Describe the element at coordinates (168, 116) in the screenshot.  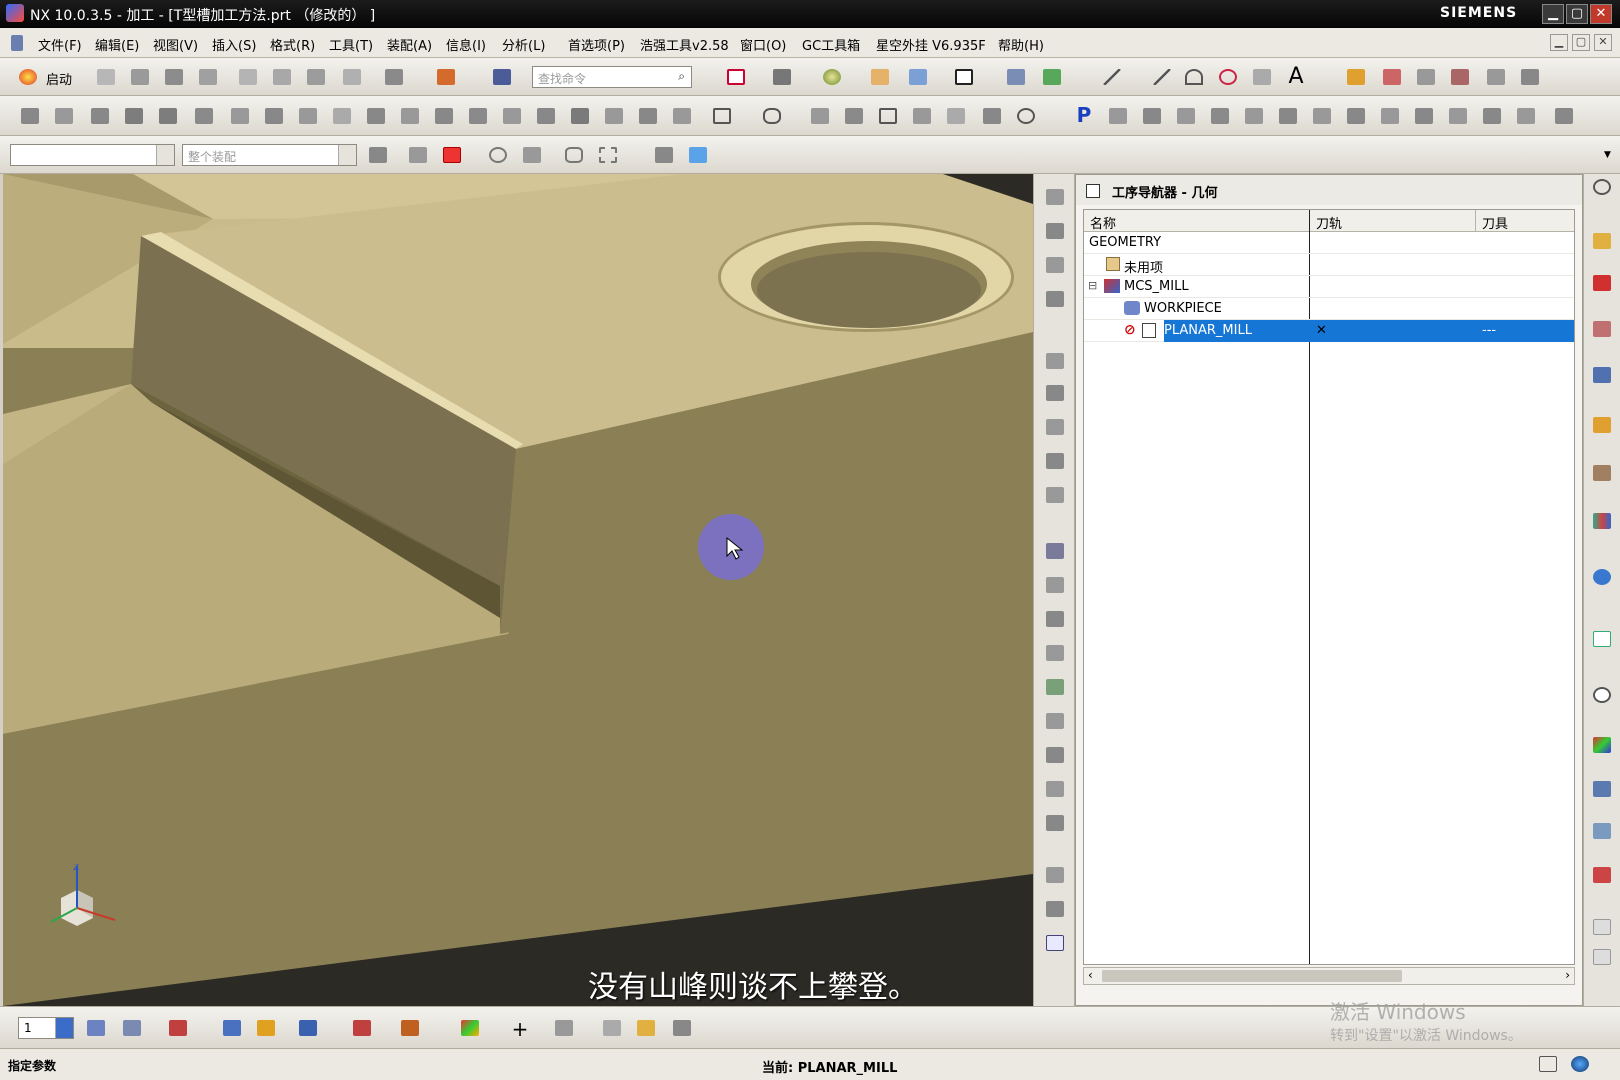
I see `arrow-right-icon` at that location.